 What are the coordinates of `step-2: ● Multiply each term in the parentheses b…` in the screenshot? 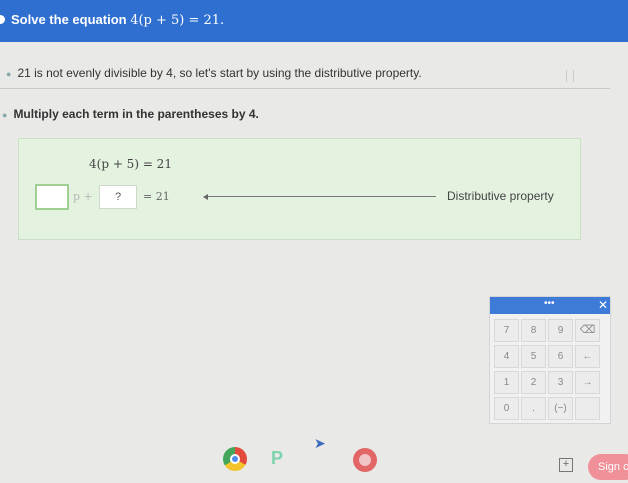 It's located at (130, 114).